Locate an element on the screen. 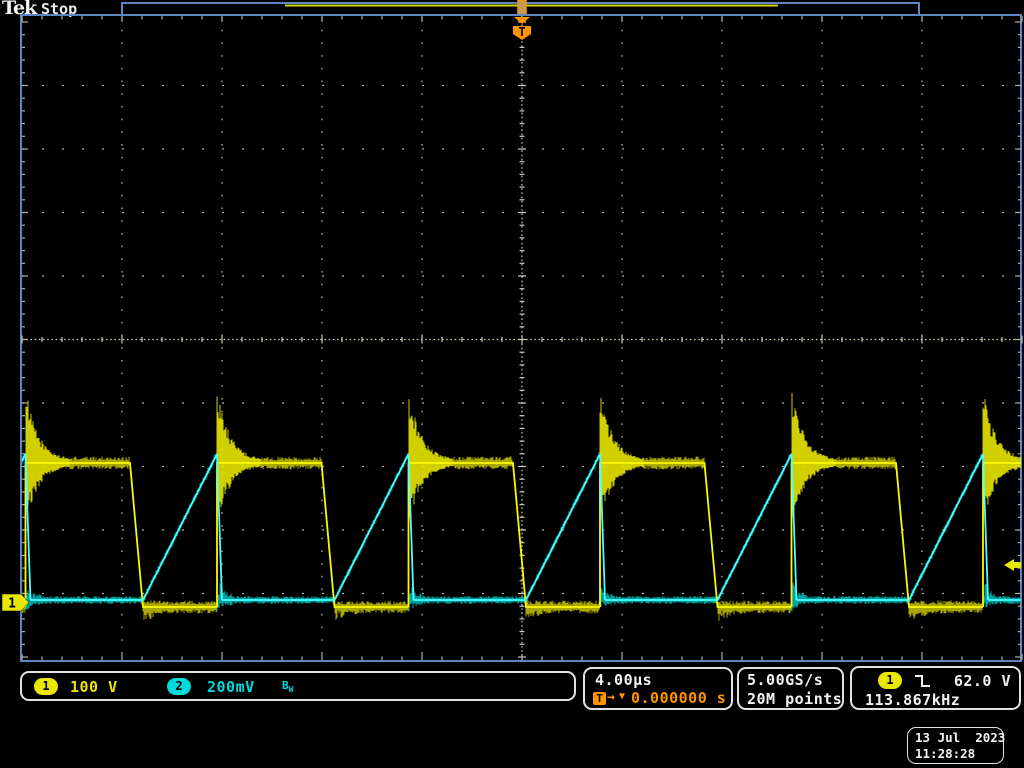 This screenshot has width=1024, height=768. date-text: 13 Jul 2023 is located at coordinates (960, 737).